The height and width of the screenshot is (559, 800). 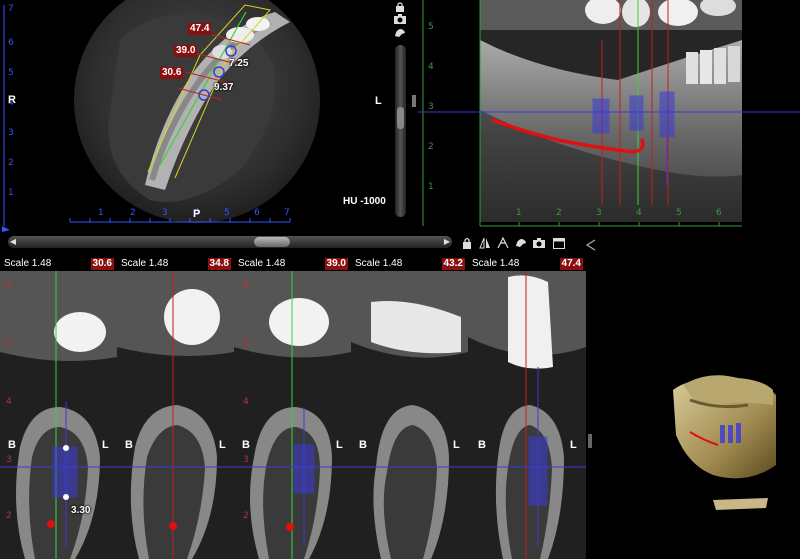 I want to click on slice-position-badge: 43.2, so click(x=453, y=264).